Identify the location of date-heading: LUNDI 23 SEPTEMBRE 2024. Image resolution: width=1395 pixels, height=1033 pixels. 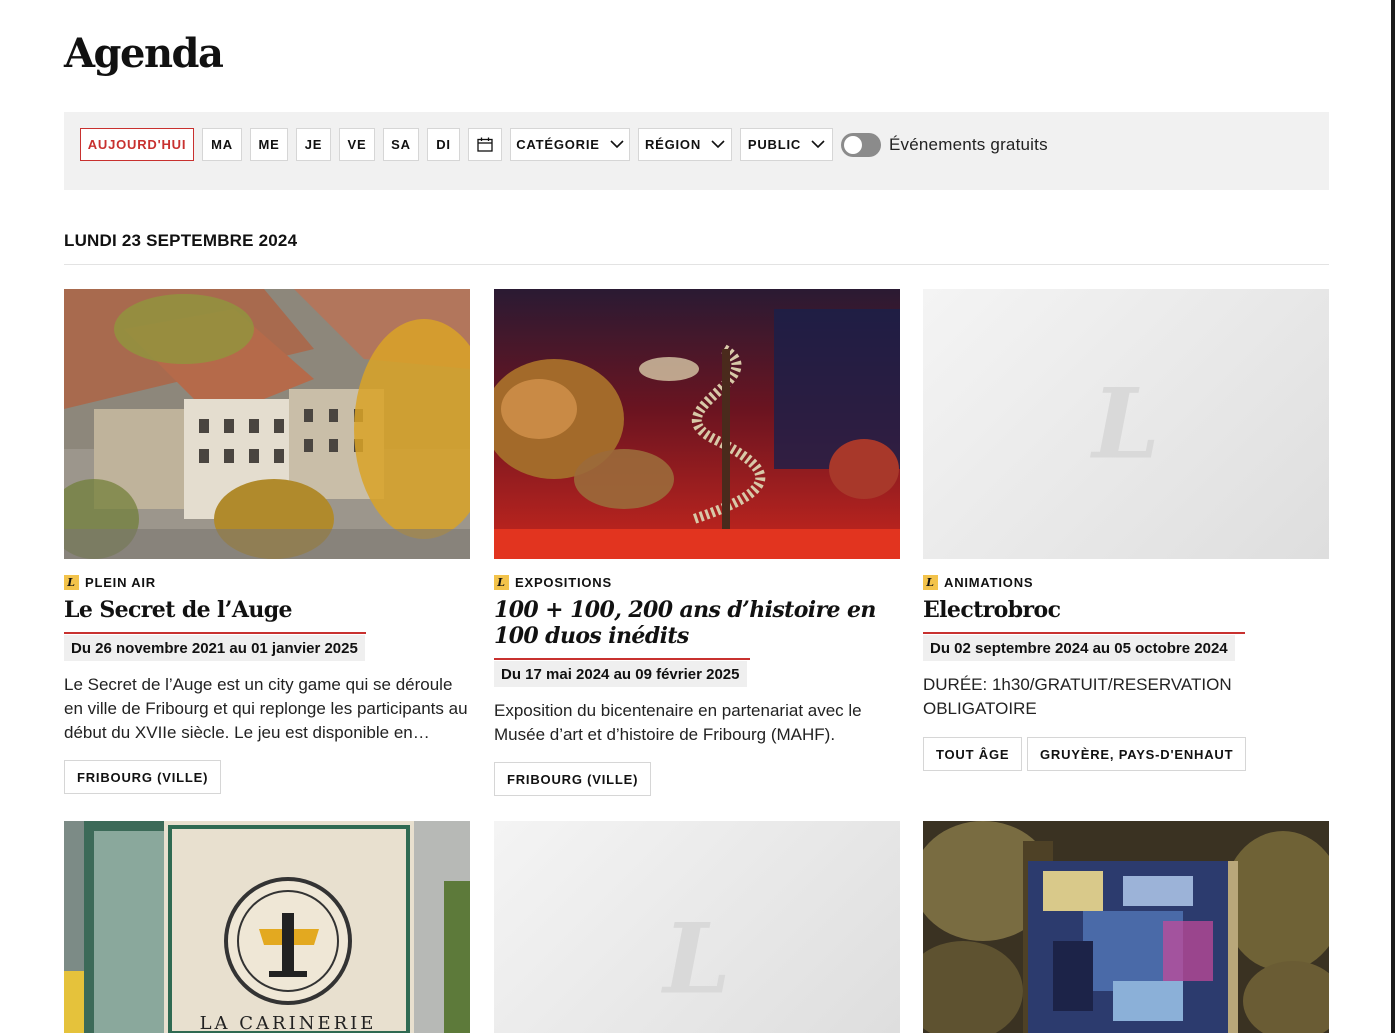
(181, 240).